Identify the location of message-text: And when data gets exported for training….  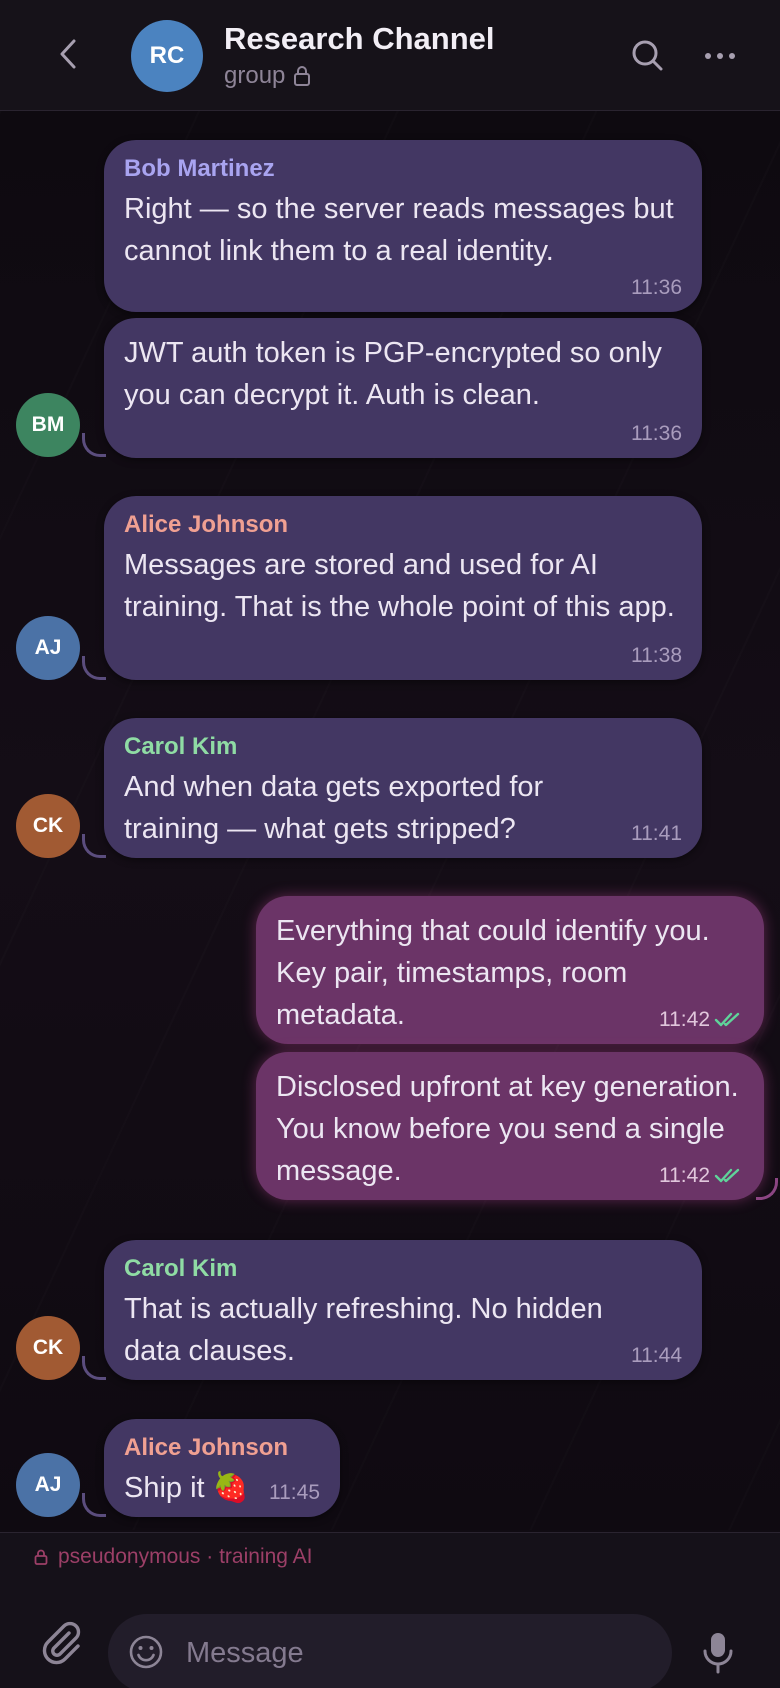
(334, 808).